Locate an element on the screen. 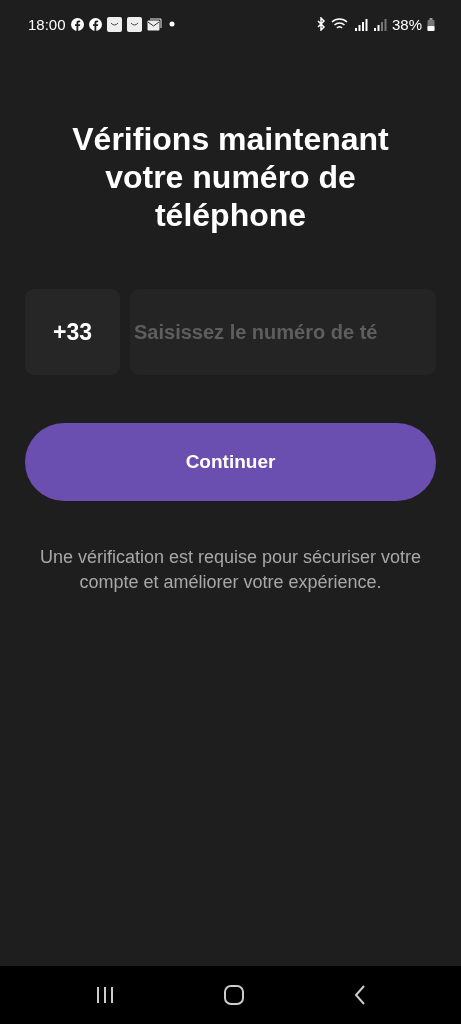  country-code-selector: +33 is located at coordinates (72, 332).